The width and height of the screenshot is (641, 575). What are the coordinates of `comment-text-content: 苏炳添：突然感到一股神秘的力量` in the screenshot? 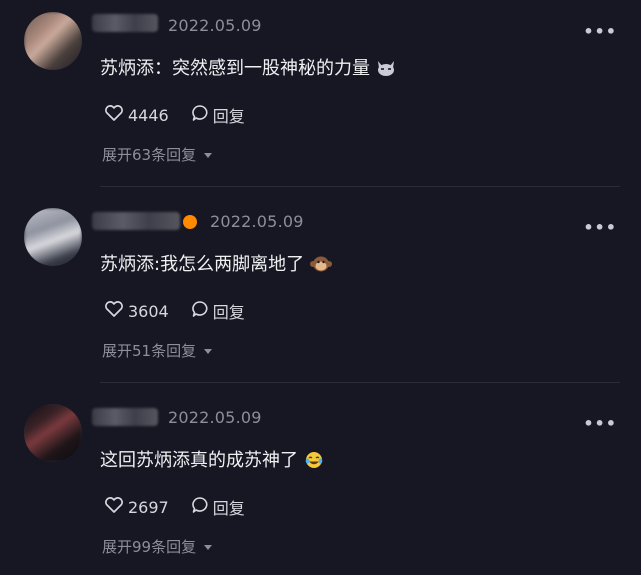 It's located at (235, 68).